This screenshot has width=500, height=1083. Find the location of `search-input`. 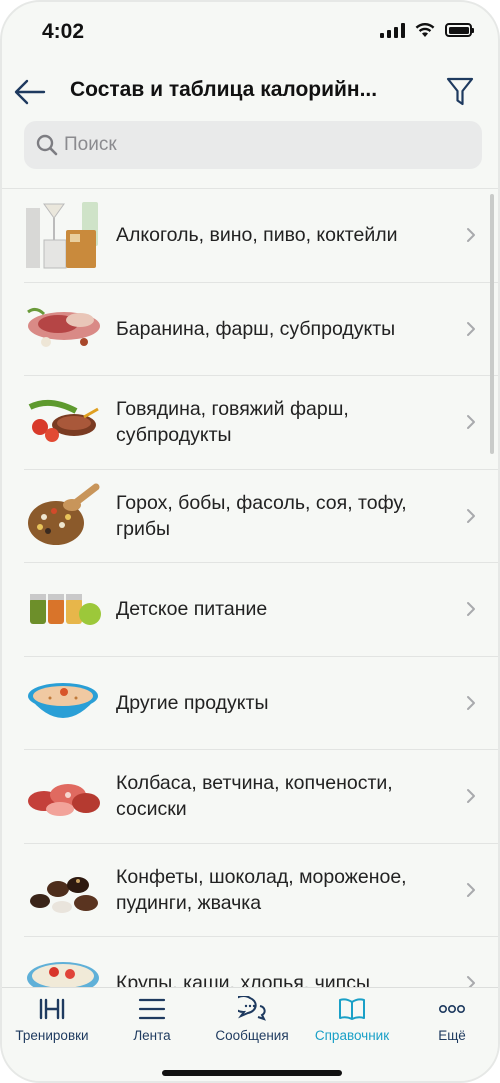

search-input is located at coordinates (254, 145).